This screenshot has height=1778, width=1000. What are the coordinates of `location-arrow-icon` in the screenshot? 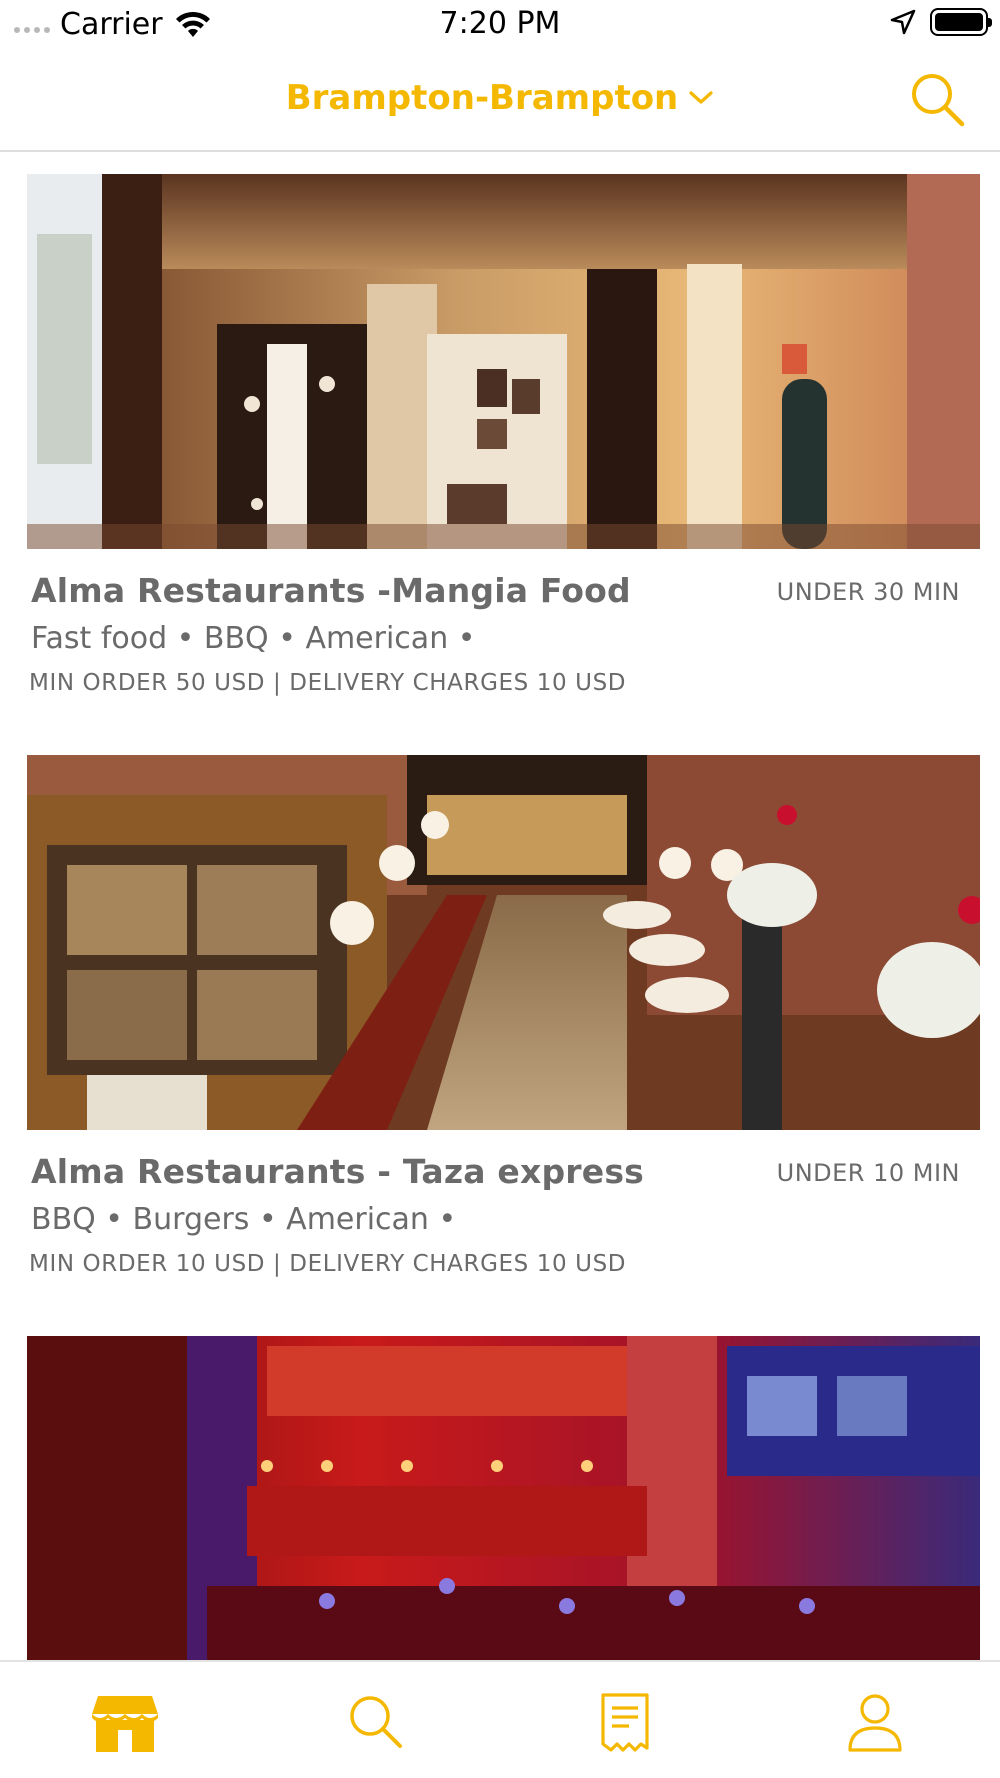 It's located at (903, 22).